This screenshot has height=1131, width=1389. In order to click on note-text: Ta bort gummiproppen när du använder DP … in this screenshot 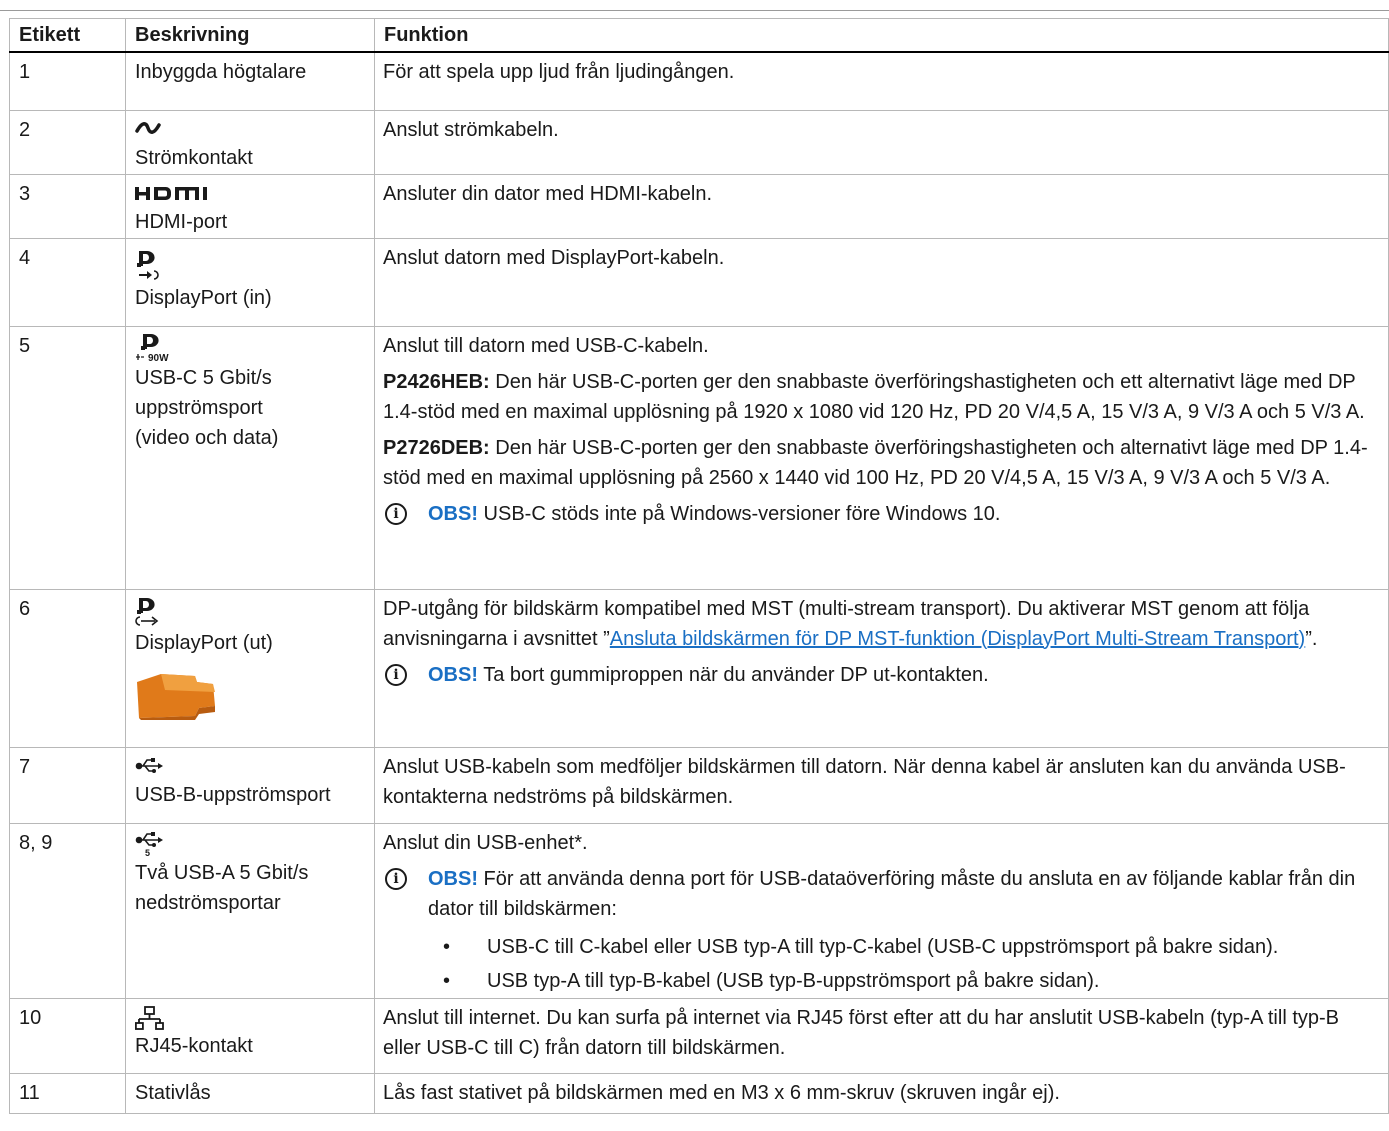, I will do `click(733, 674)`.